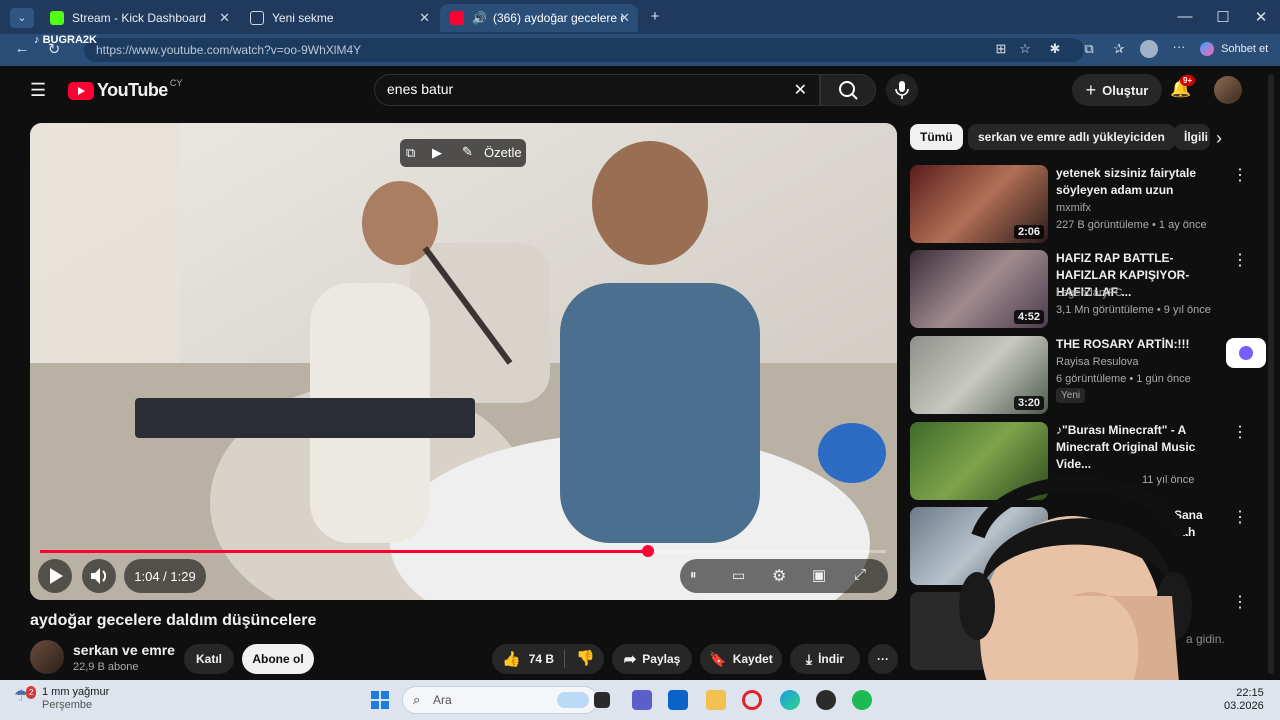 The width and height of the screenshot is (1280, 720). What do you see at coordinates (642, 700) in the screenshot?
I see `teams-icon` at bounding box center [642, 700].